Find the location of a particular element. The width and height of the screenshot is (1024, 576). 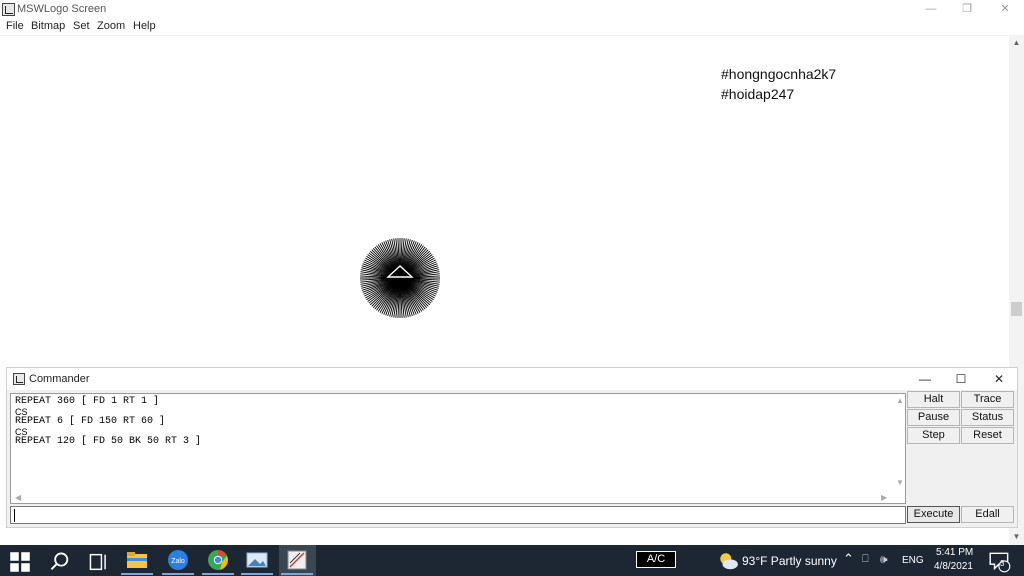

mswlogo-app-icon is located at coordinates (8, 9).